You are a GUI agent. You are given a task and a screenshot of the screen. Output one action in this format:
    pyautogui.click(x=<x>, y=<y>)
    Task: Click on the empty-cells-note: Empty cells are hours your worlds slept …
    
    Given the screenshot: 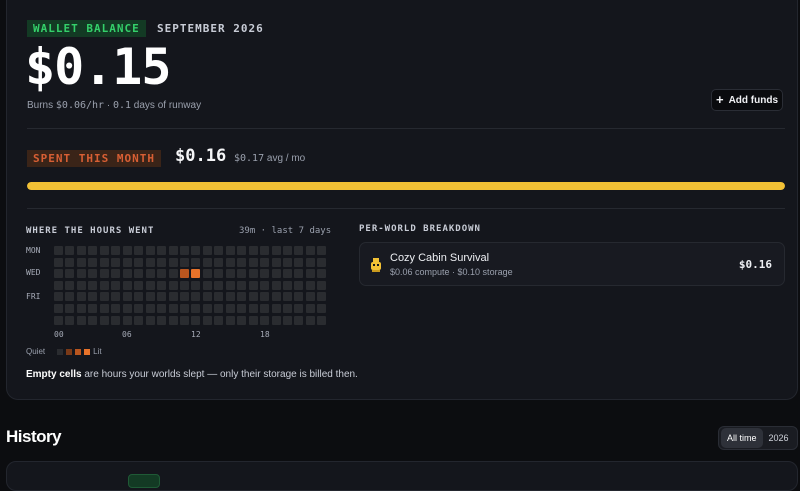 What is the action you would take?
    pyautogui.click(x=192, y=374)
    